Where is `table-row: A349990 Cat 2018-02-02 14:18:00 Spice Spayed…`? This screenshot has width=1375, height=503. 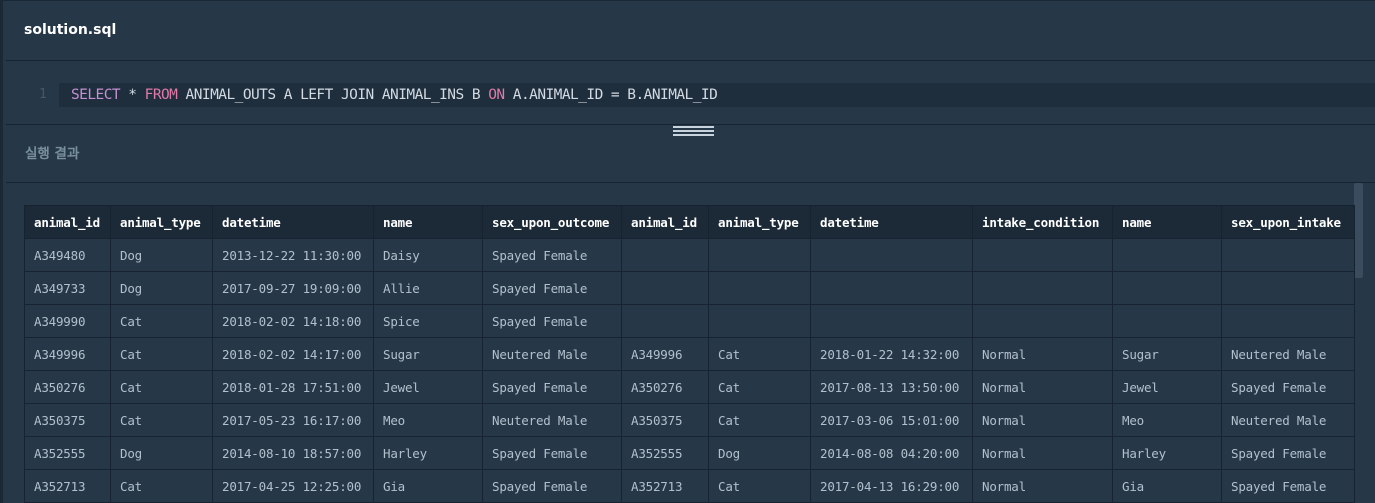 table-row: A349990 Cat 2018-02-02 14:18:00 Spice Spayed… is located at coordinates (689, 321).